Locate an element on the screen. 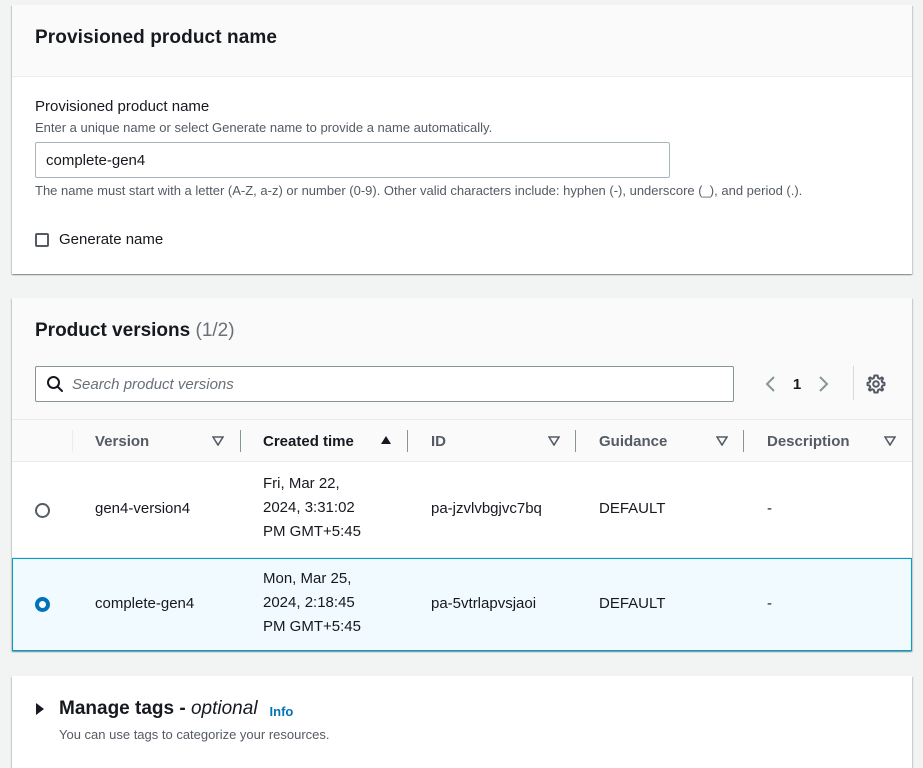 This screenshot has width=923, height=768. field-label: Provisioned product name is located at coordinates (122, 106).